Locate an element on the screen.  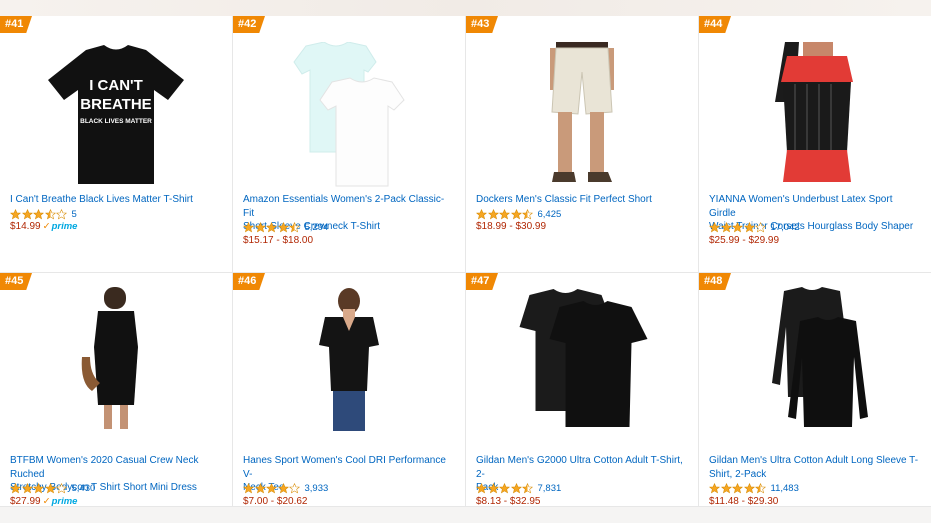
rank-badge: #43 is located at coordinates (482, 24).